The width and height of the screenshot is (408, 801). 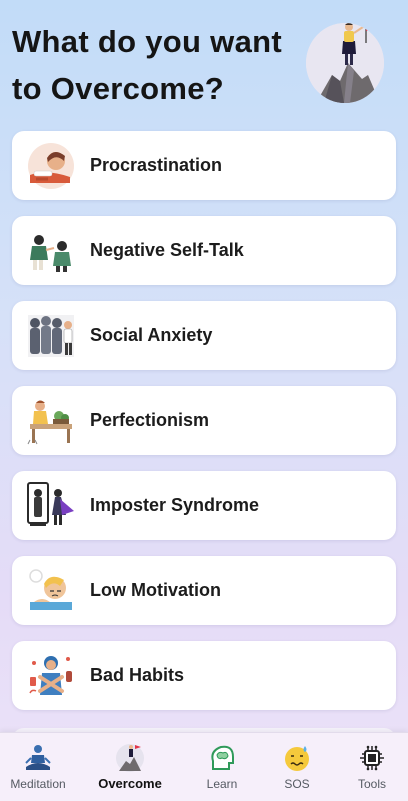 I want to click on nav-item-sos: SOS, so click(x=297, y=767).